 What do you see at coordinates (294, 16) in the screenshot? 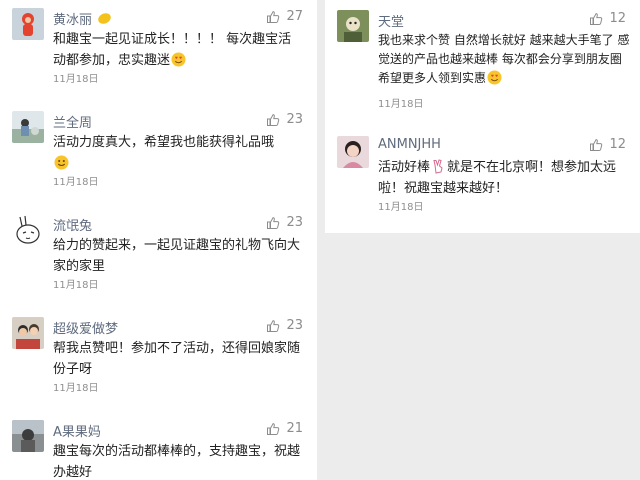
I see `like-count: 27` at bounding box center [294, 16].